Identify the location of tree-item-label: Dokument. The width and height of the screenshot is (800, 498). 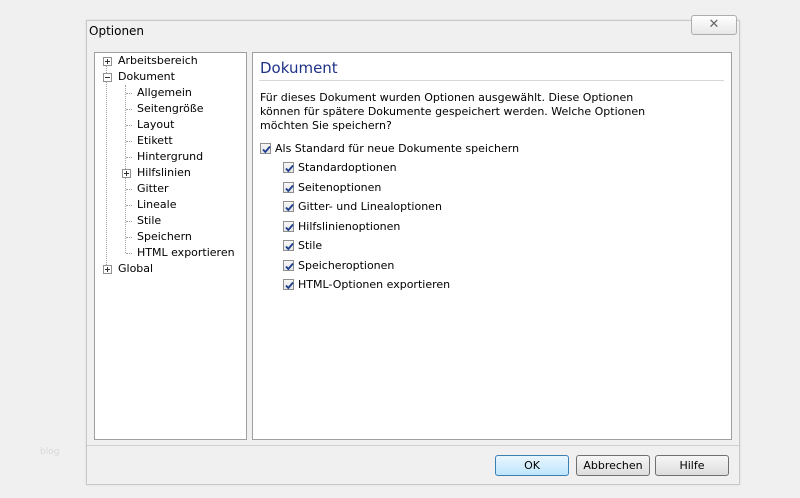
(146, 76).